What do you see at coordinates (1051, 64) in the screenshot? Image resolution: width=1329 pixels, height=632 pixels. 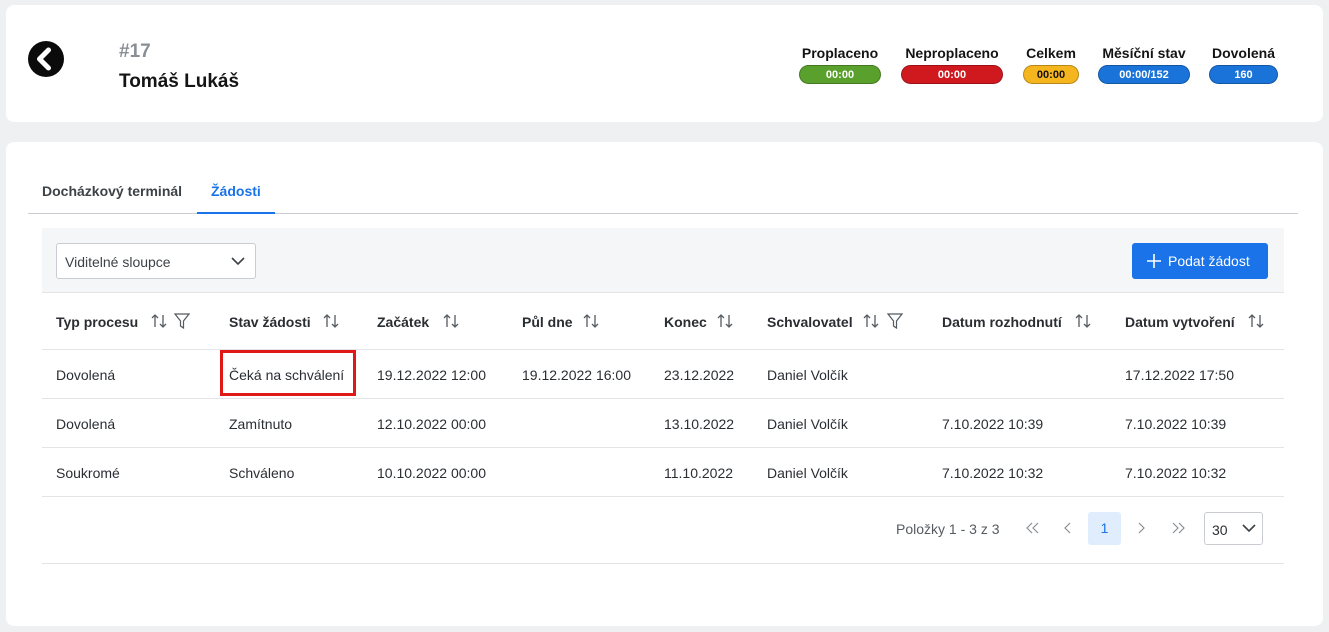 I see `stat-celkem: Celkem 00:00` at bounding box center [1051, 64].